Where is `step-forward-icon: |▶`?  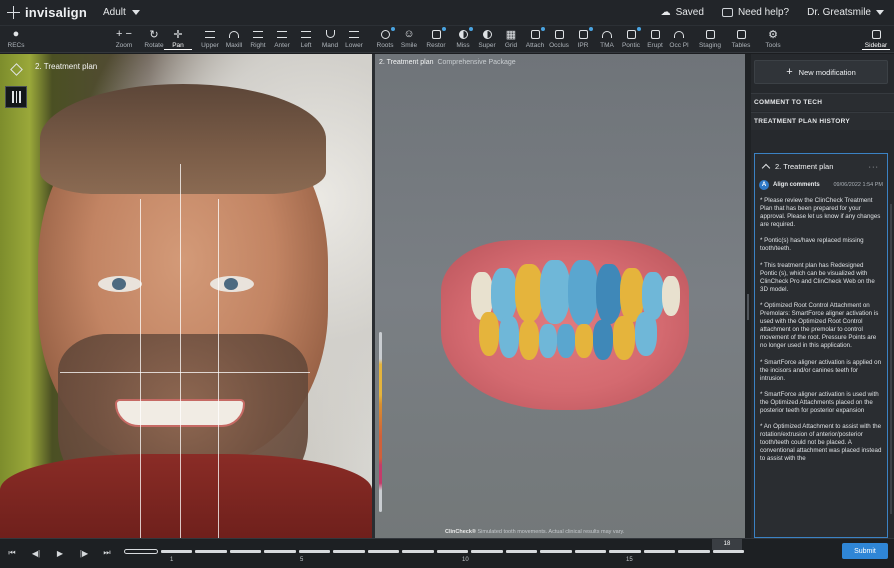
step-forward-icon: |▶ is located at coordinates (84, 553).